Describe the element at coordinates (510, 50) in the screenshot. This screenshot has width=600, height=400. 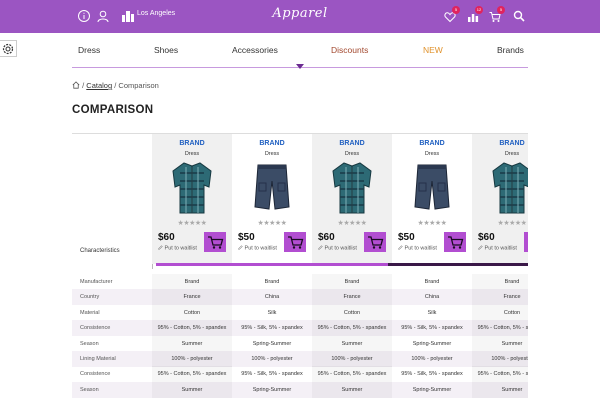
I see `nav-item-brands: Brands` at that location.